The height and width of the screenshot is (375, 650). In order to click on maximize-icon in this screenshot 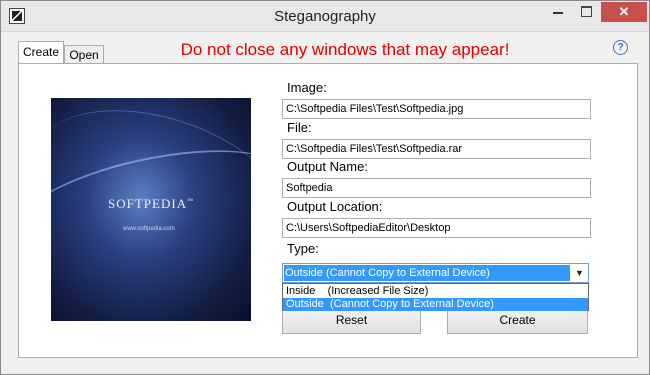, I will do `click(586, 12)`.